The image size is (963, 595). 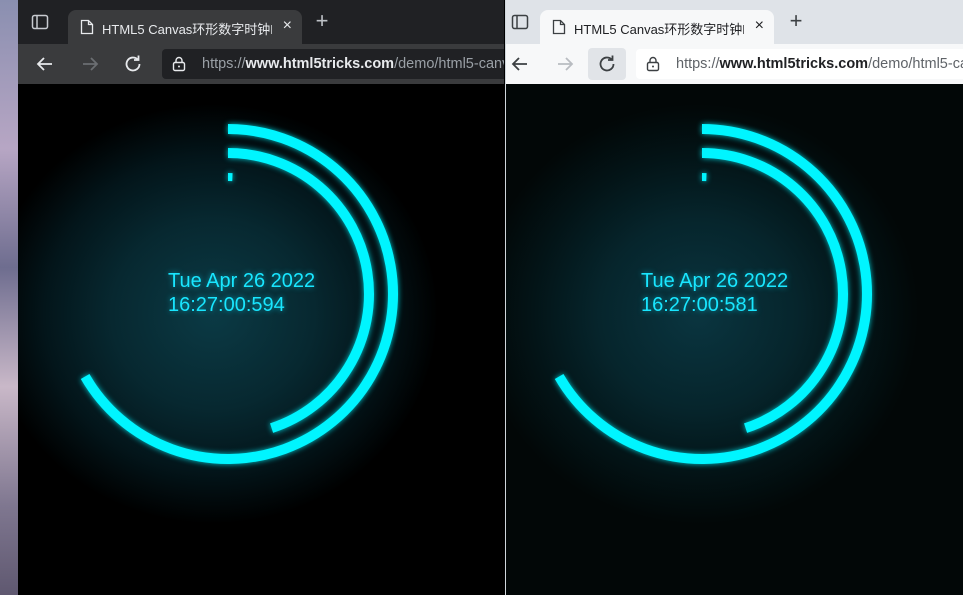 What do you see at coordinates (226, 305) in the screenshot?
I see `clock-time: 16:27:00:594` at bounding box center [226, 305].